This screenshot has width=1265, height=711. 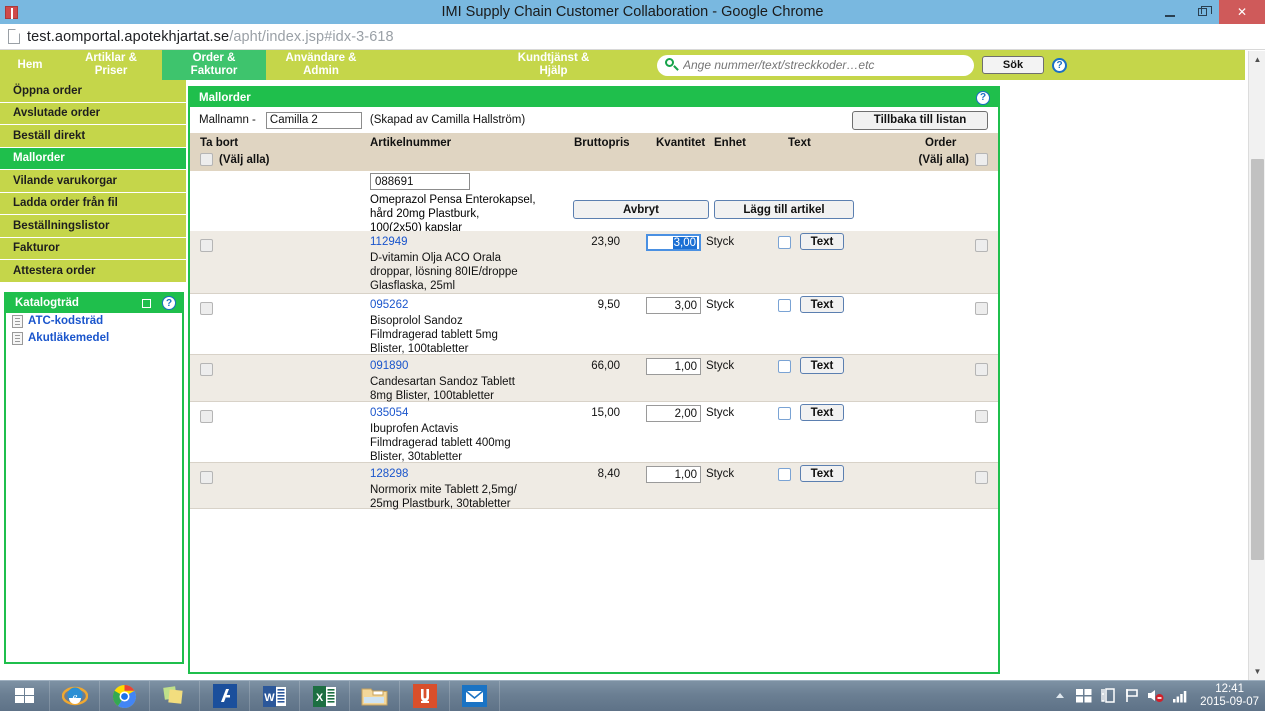 I want to click on sidebar-item-bestall-direkt: Beställ direkt, so click(x=93, y=136).